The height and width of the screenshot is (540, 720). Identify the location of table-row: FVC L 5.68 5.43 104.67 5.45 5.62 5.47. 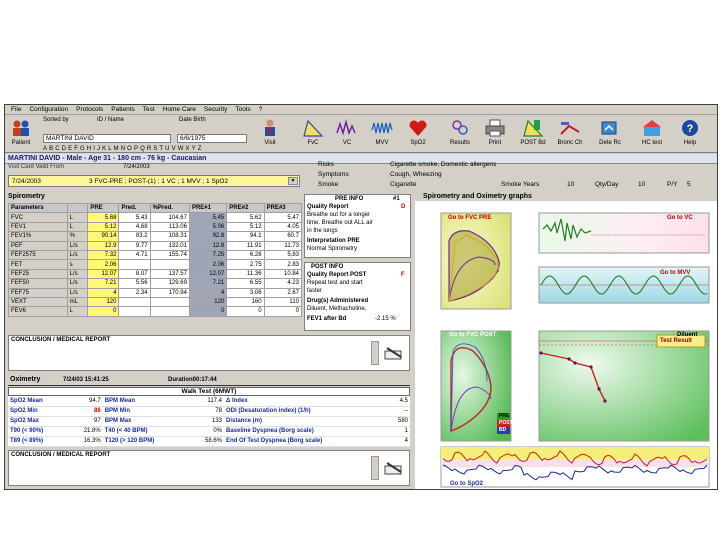
(155, 217).